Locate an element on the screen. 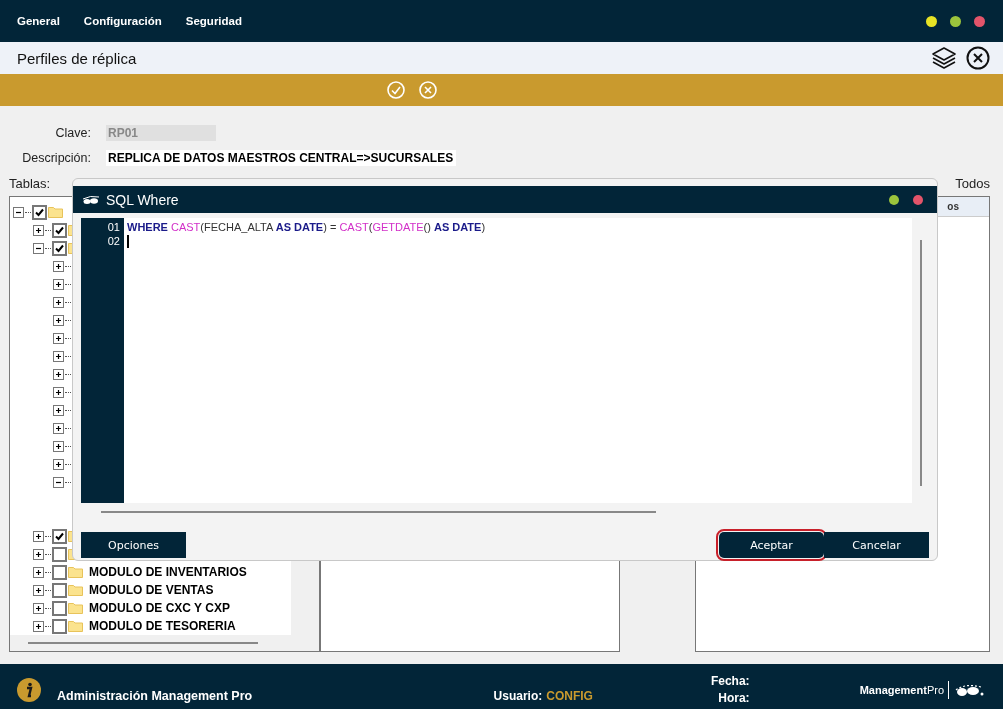  tree-item: MODULO DE INVENTARIOS is located at coordinates (168, 572).